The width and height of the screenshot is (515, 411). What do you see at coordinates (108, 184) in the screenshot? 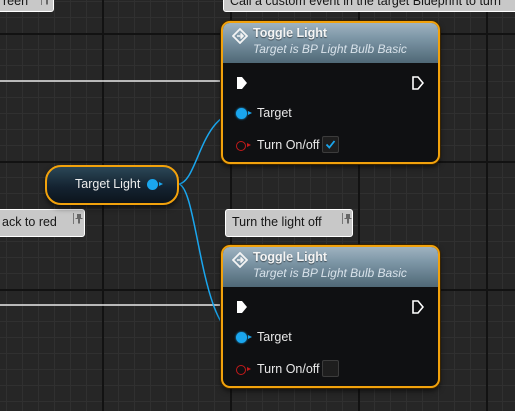
I see `variable-label: Target Light` at bounding box center [108, 184].